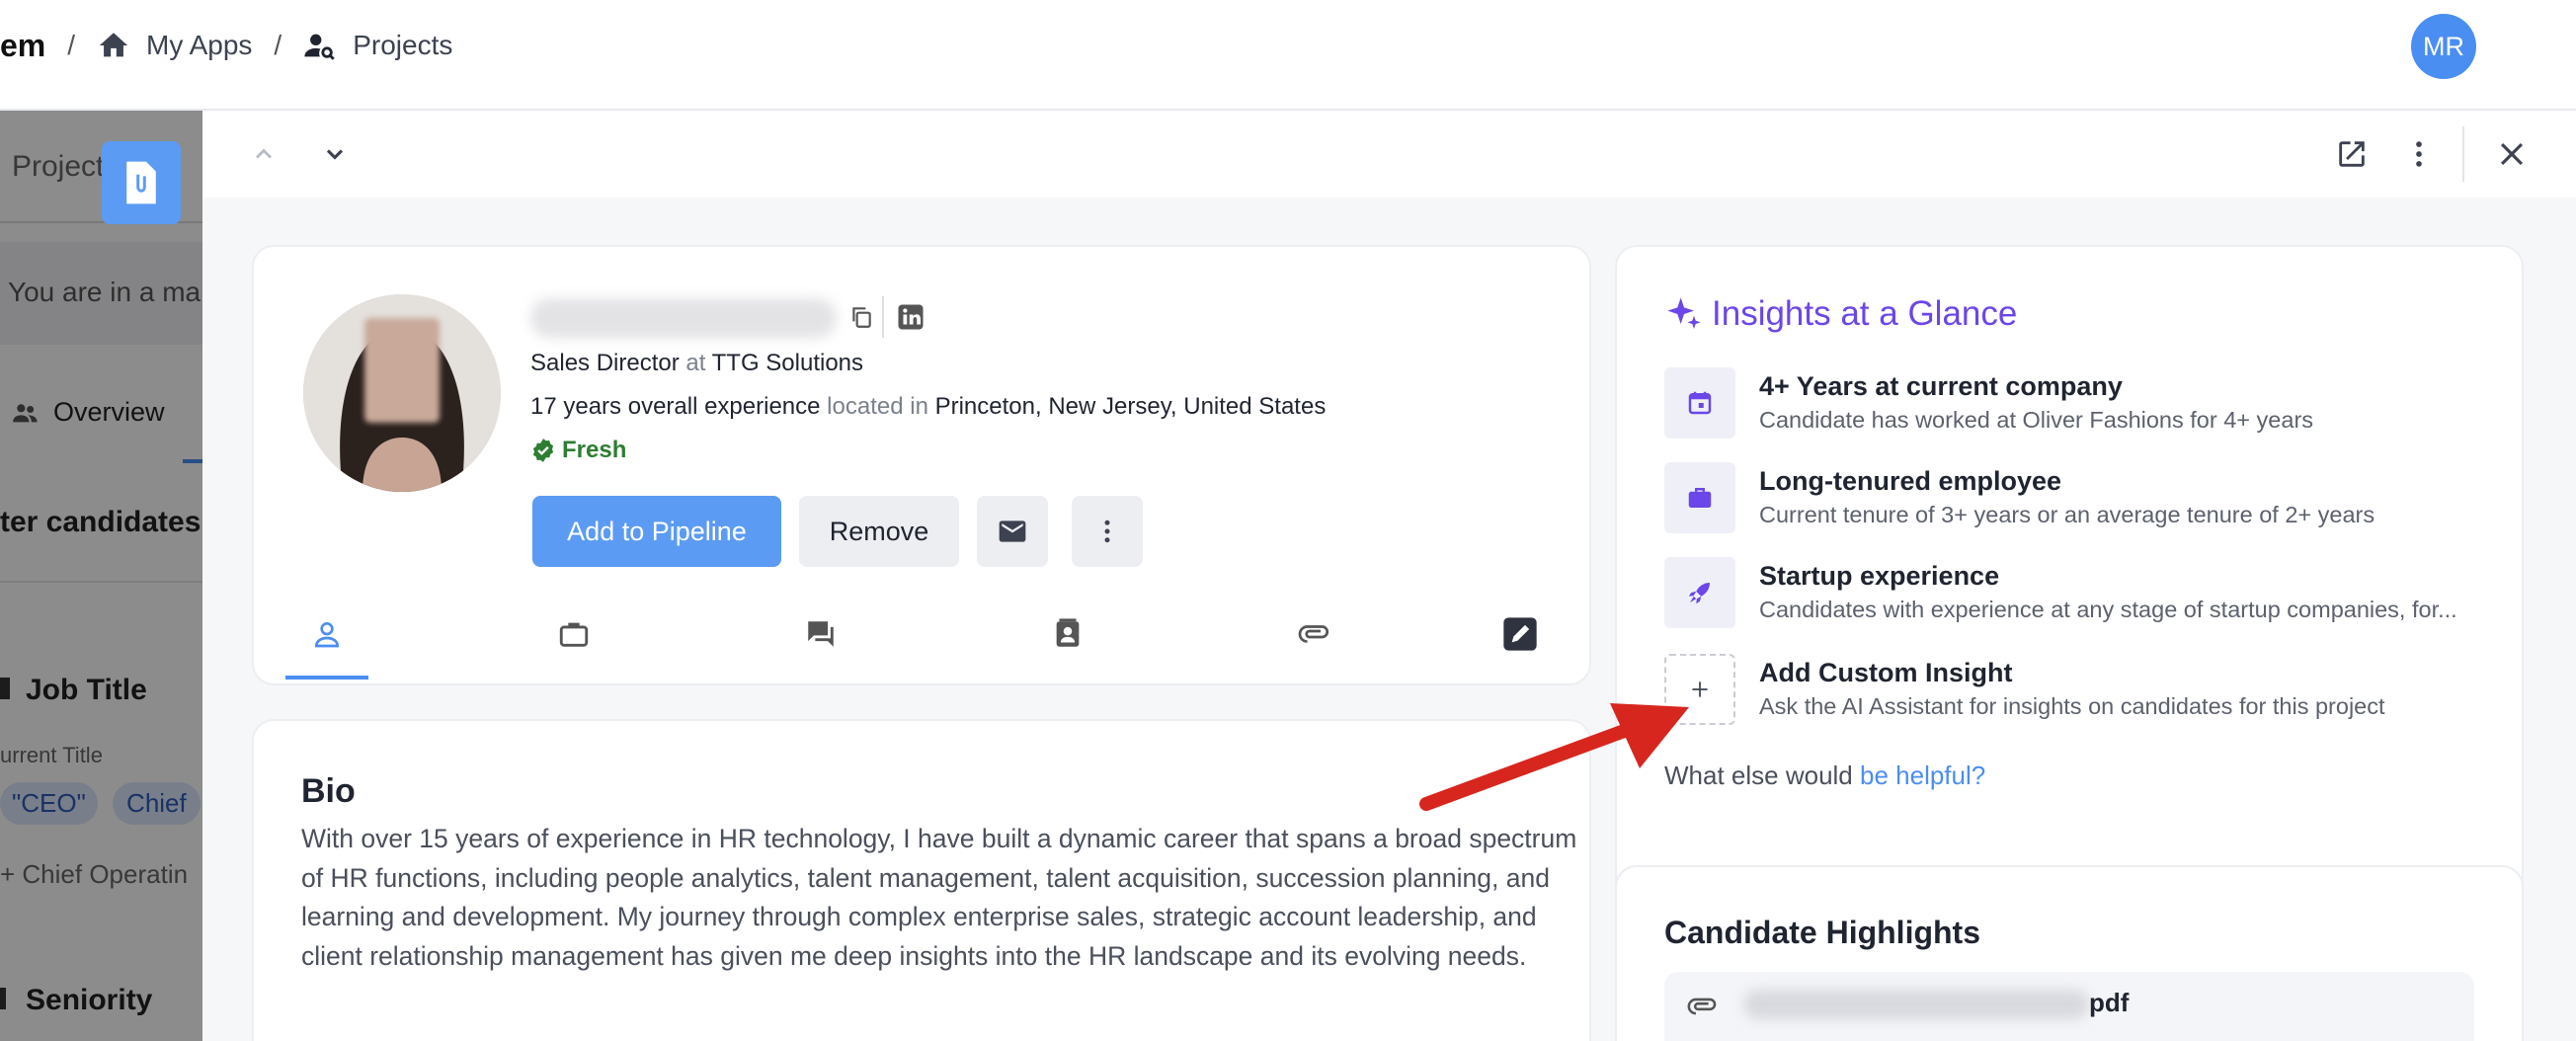 The height and width of the screenshot is (1041, 2576). What do you see at coordinates (879, 531) in the screenshot?
I see `remove-button: Remove` at bounding box center [879, 531].